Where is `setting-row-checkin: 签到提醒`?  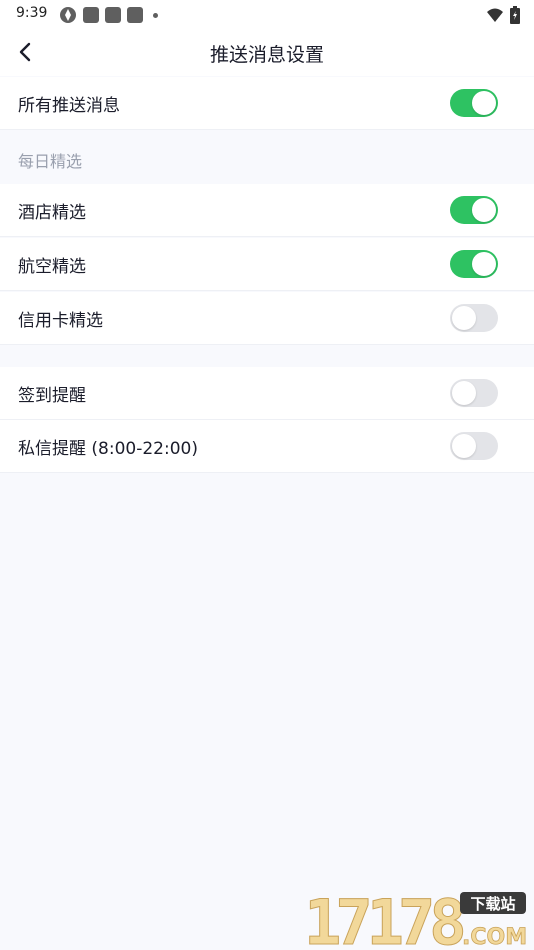
setting-row-checkin: 签到提醒 is located at coordinates (267, 393).